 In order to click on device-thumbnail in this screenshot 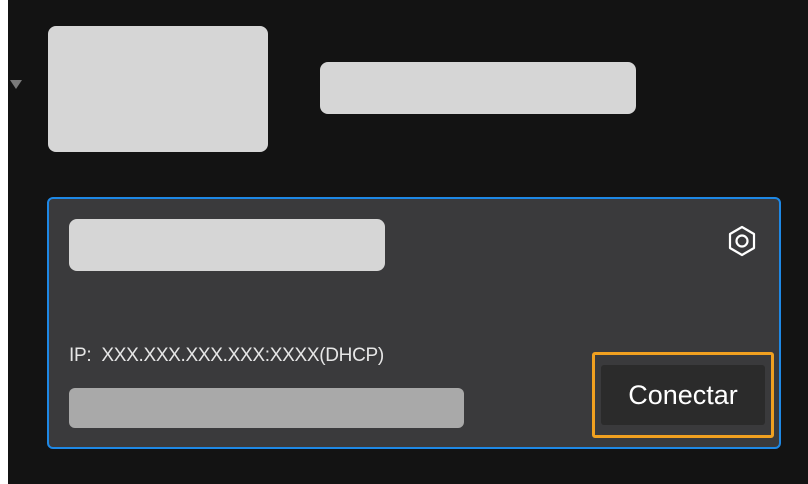, I will do `click(158, 89)`.